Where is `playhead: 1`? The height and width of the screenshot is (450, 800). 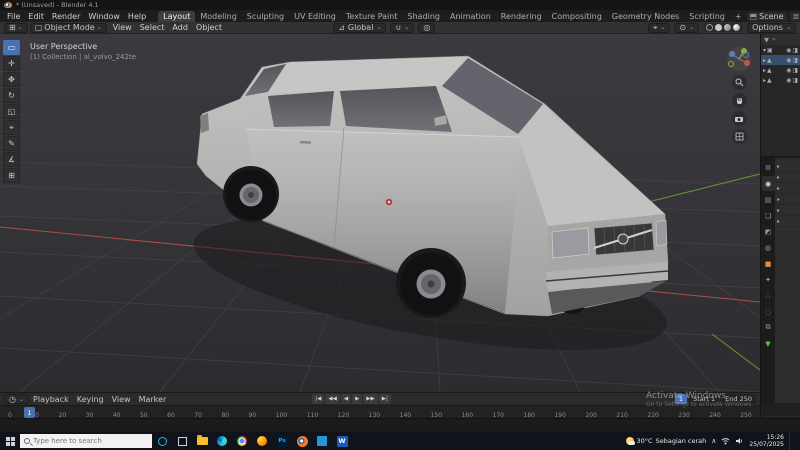
playhead: 1 is located at coordinates (29, 412).